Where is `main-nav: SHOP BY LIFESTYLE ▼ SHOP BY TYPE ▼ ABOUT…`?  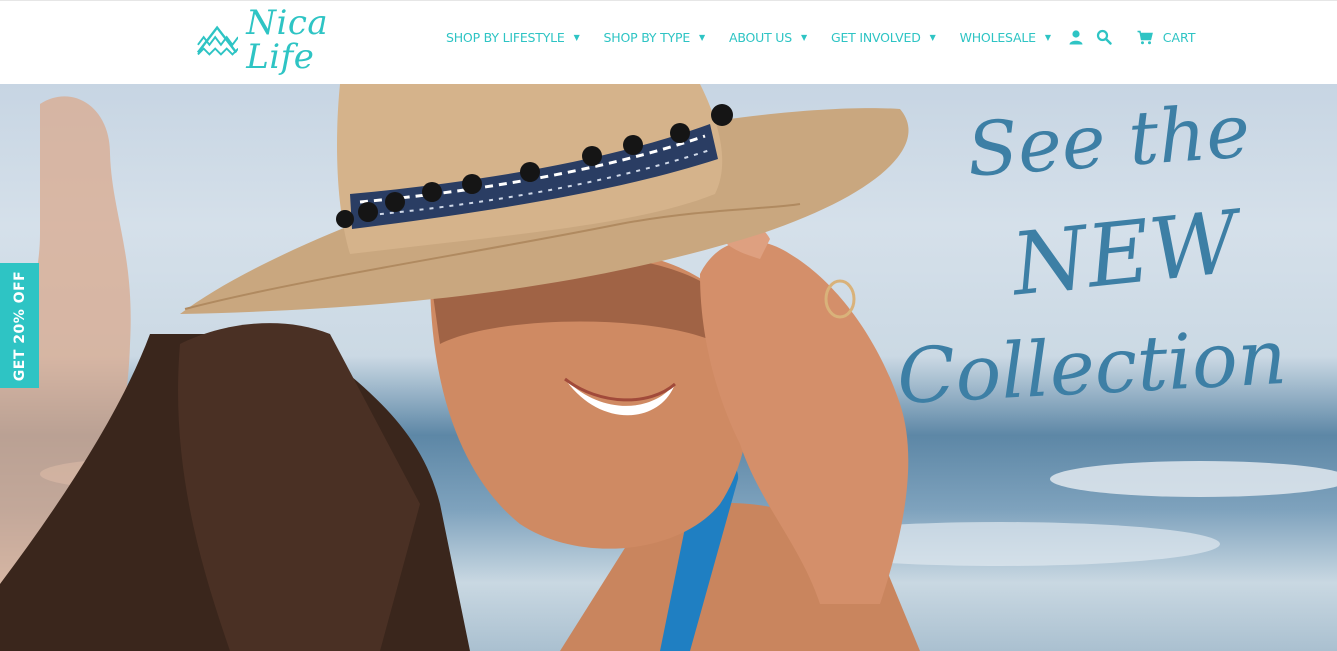 main-nav: SHOP BY LIFESTYLE ▼ SHOP BY TYPE ▼ ABOUT… is located at coordinates (820, 37).